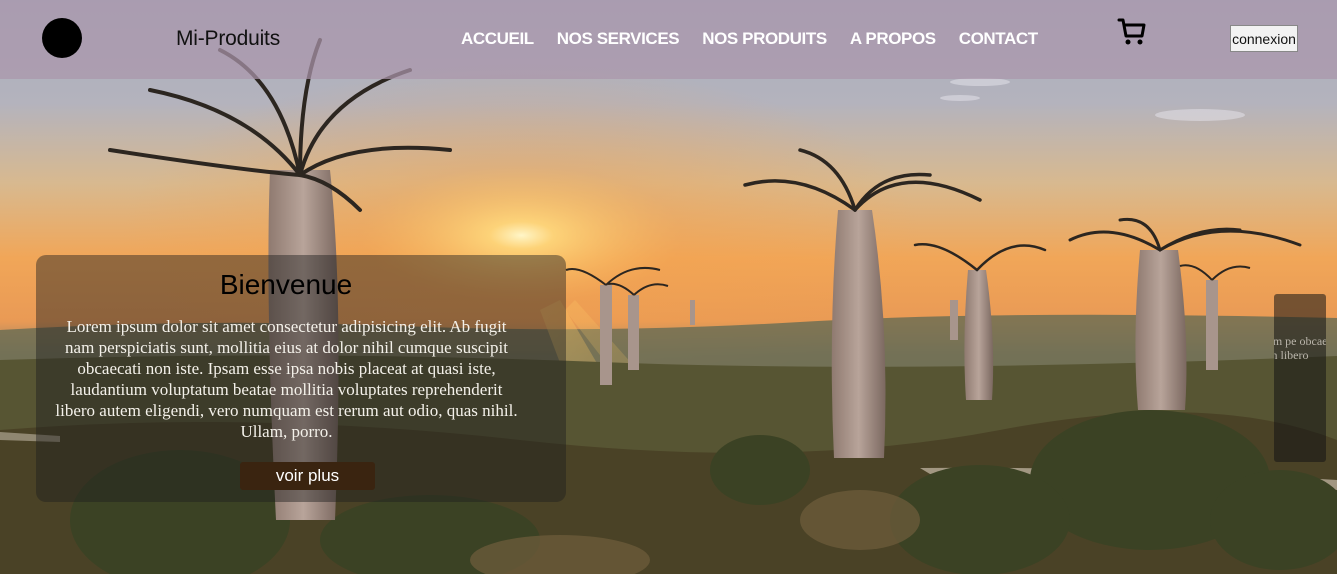 The image size is (1337, 574). Describe the element at coordinates (62, 38) in the screenshot. I see `logo-icon` at that location.